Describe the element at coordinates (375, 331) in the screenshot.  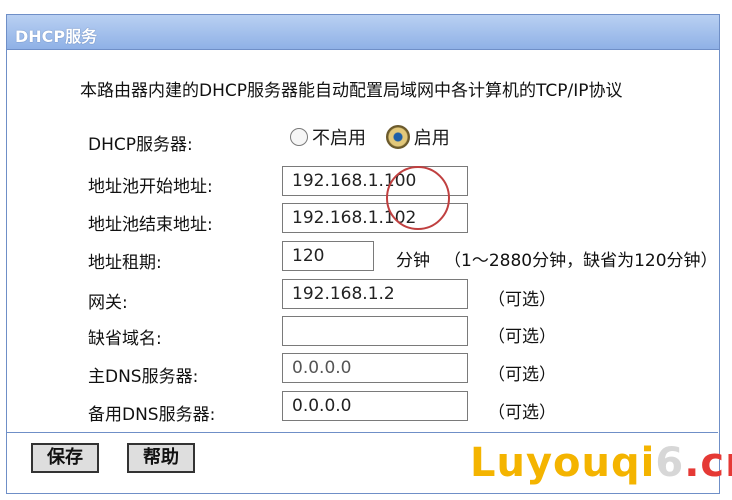
I see `domain-input` at that location.